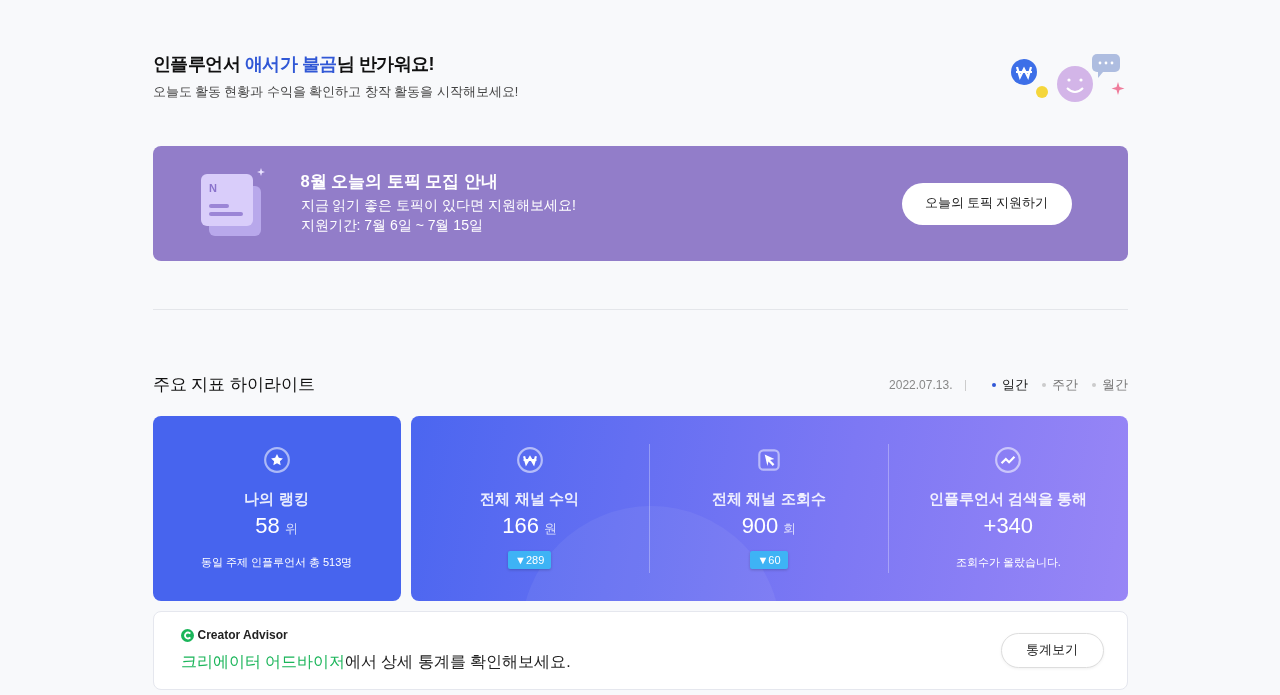 Image resolution: width=1280 pixels, height=695 pixels. Describe the element at coordinates (291, 528) in the screenshot. I see `metric-unit: 위` at that location.